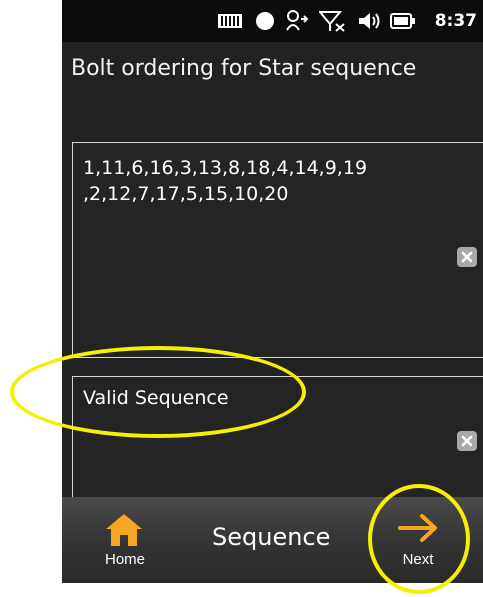  I want to click on status-bar: 8:37, so click(272, 21).